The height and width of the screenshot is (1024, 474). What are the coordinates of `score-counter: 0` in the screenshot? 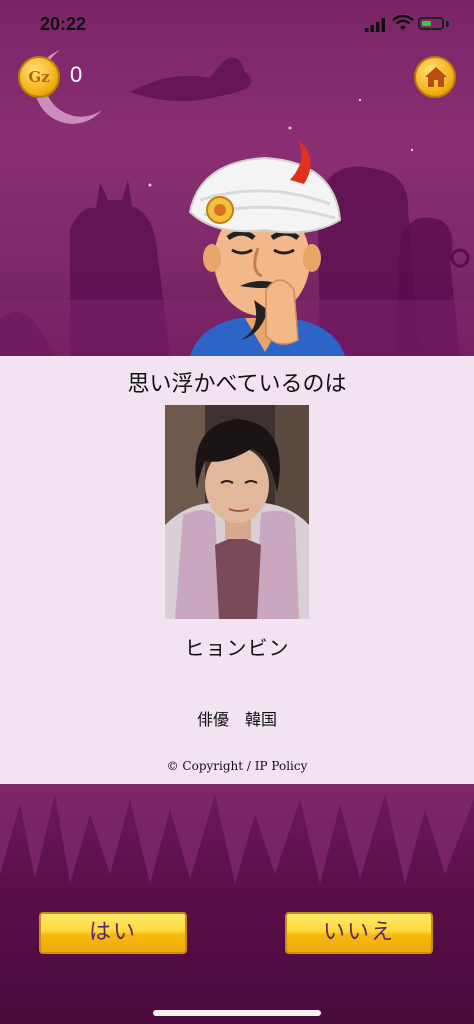 It's located at (76, 74).